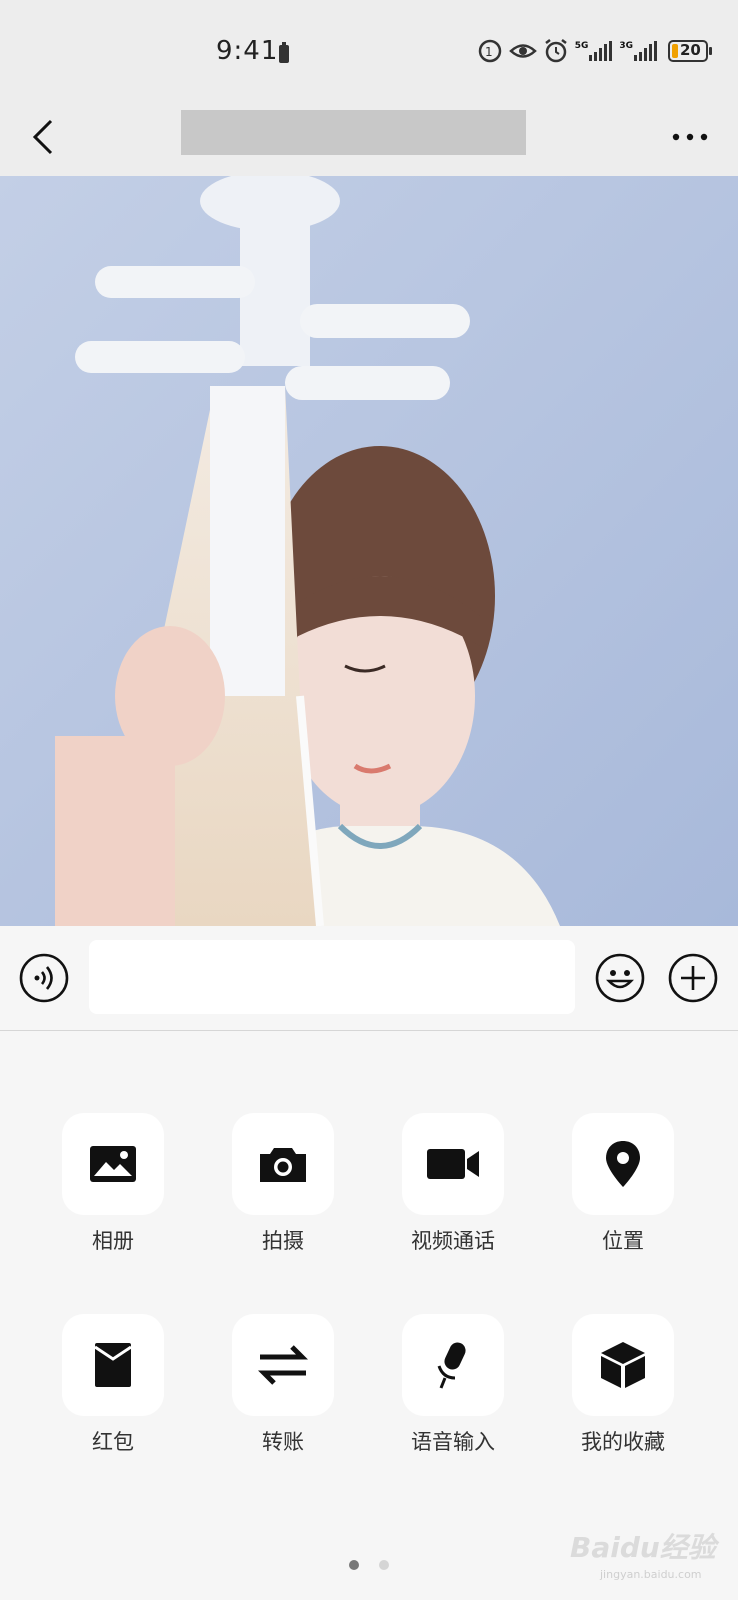 Image resolution: width=738 pixels, height=1600 pixels. I want to click on voice-input-tile: 语音输入, so click(453, 1384).